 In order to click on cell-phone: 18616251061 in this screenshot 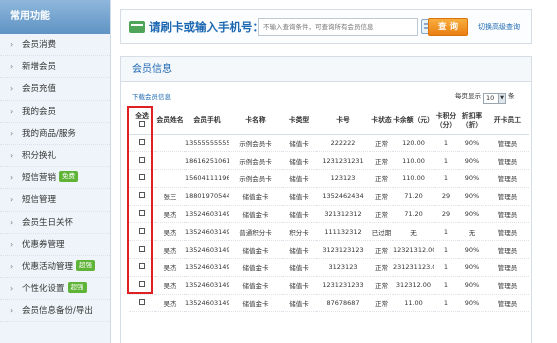, I will do `click(207, 161)`.